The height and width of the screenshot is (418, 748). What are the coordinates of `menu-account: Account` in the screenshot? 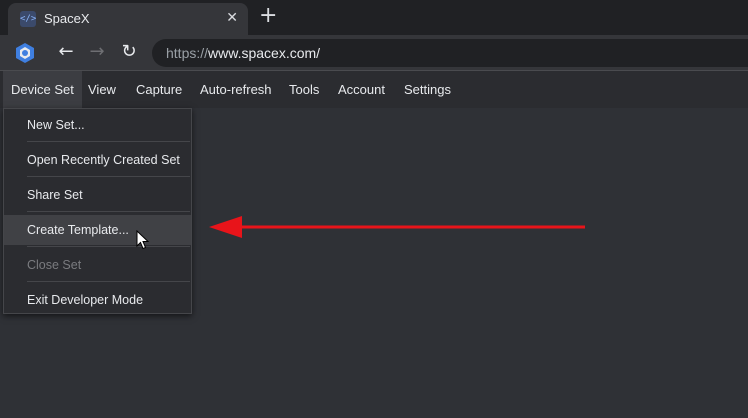 It's located at (361, 89).